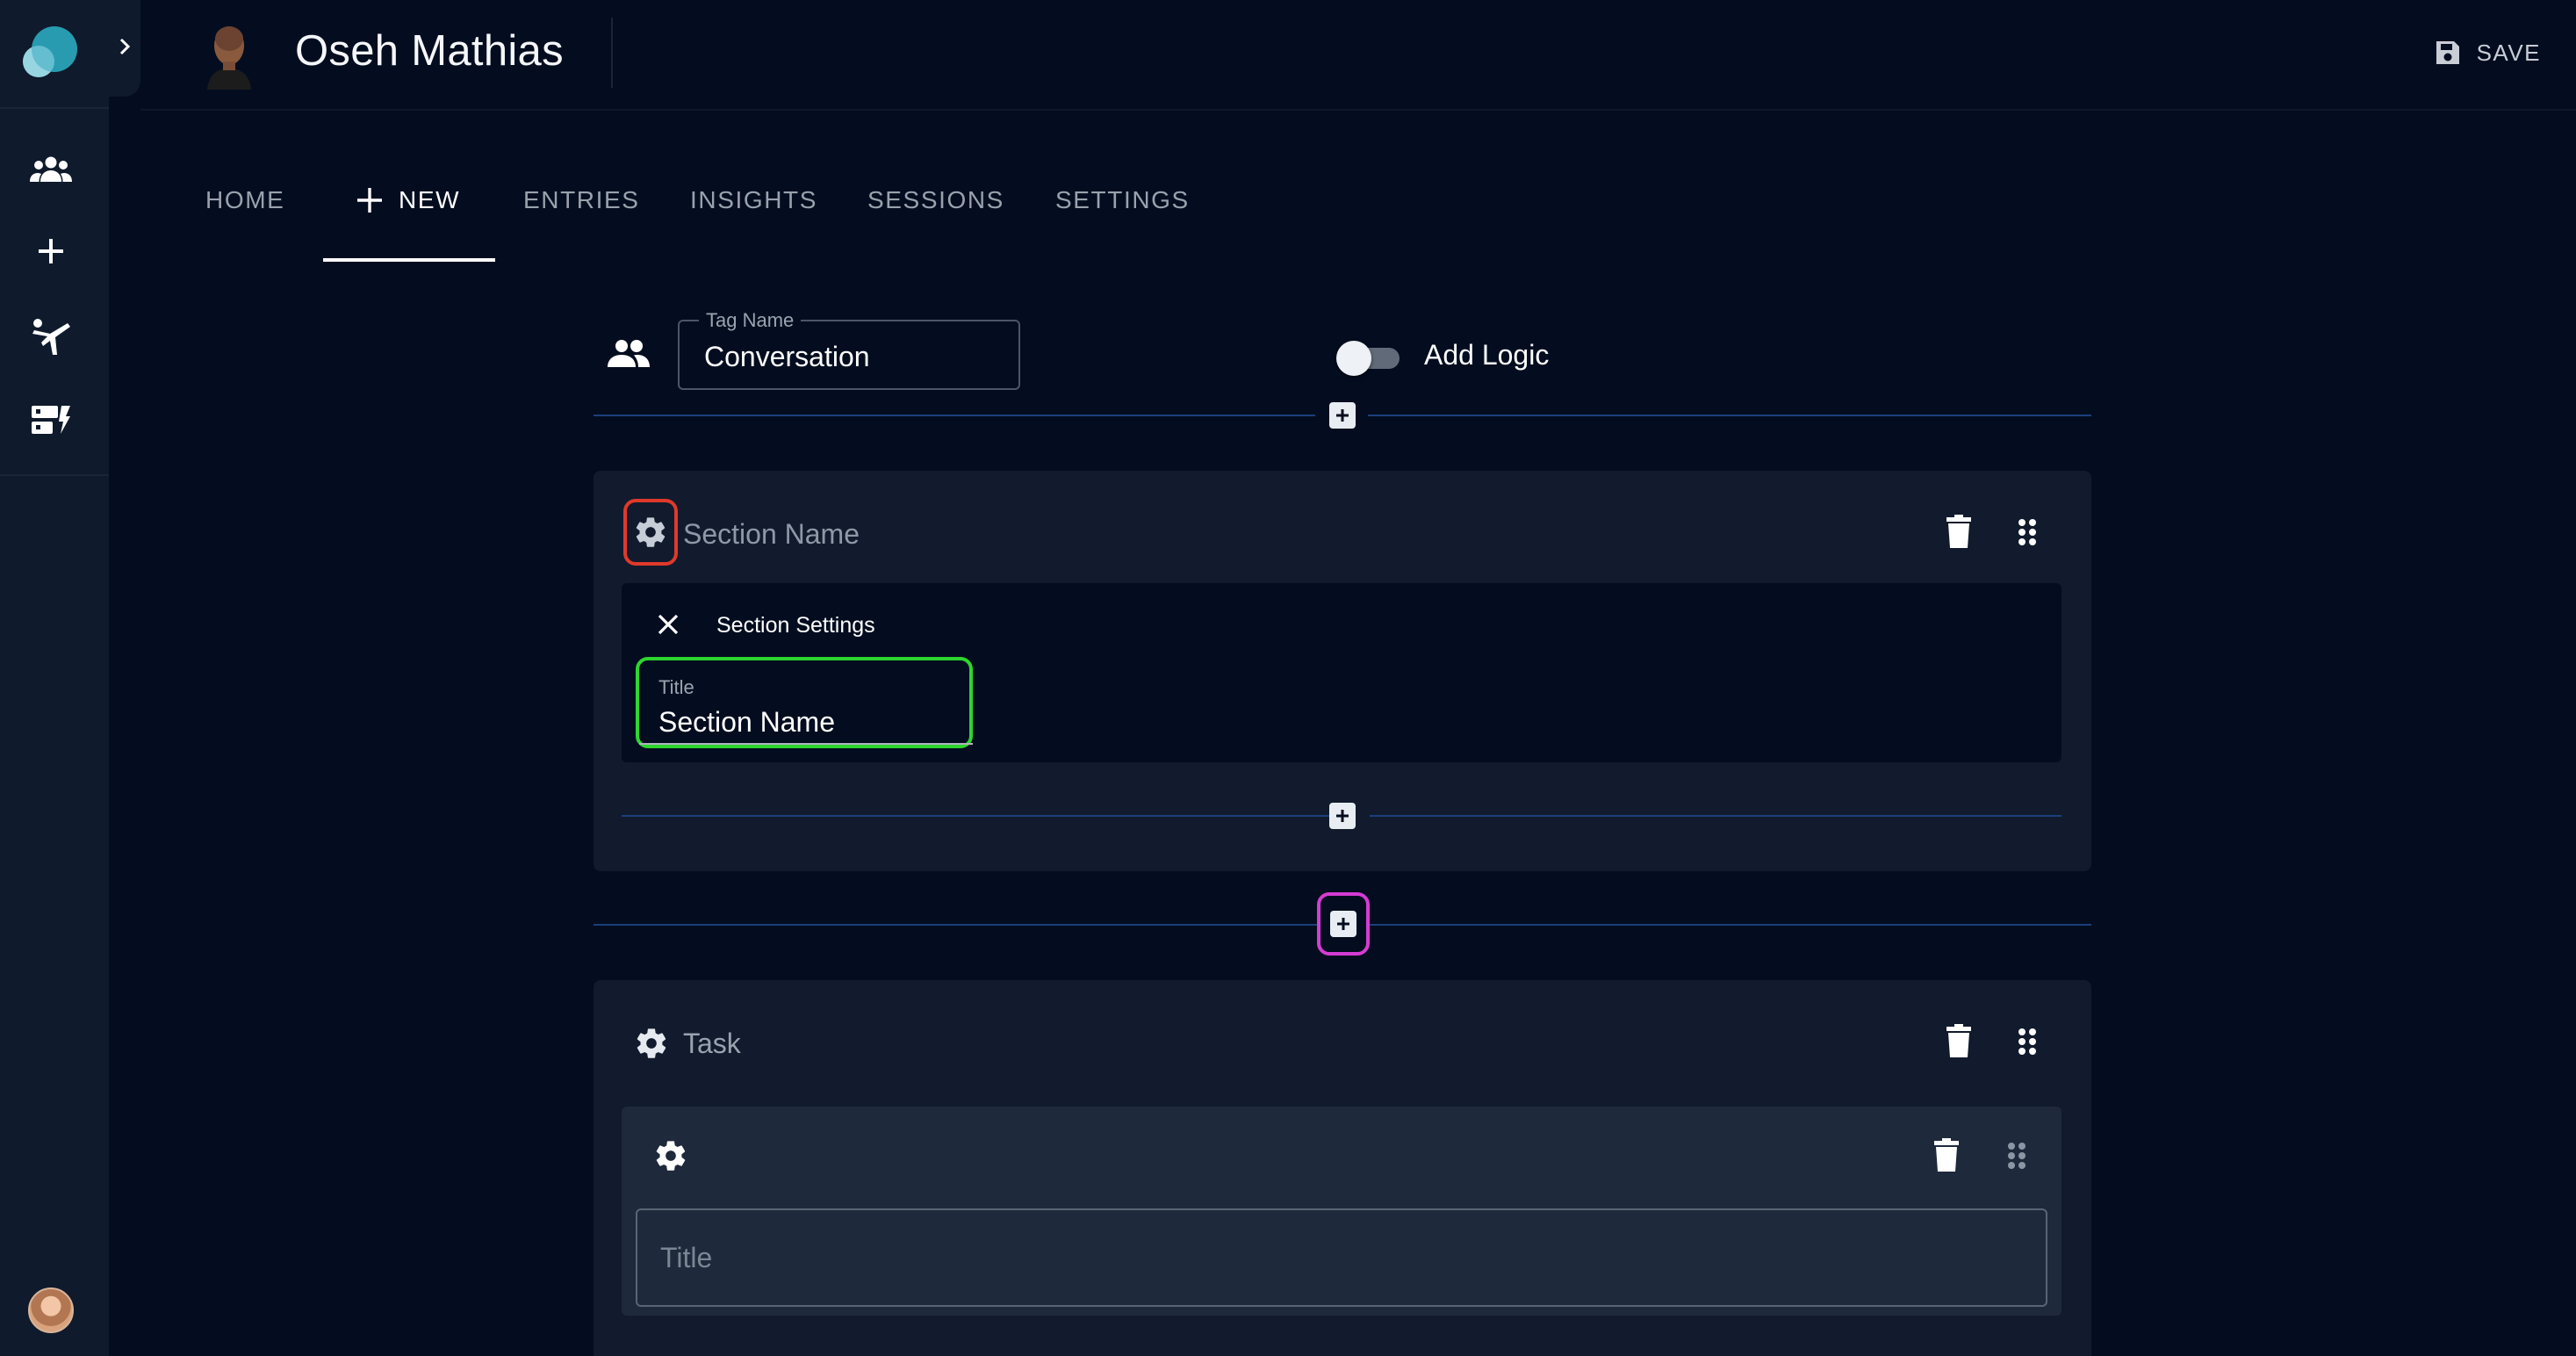 The width and height of the screenshot is (2576, 1356). Describe the element at coordinates (629, 353) in the screenshot. I see `people-icon` at that location.